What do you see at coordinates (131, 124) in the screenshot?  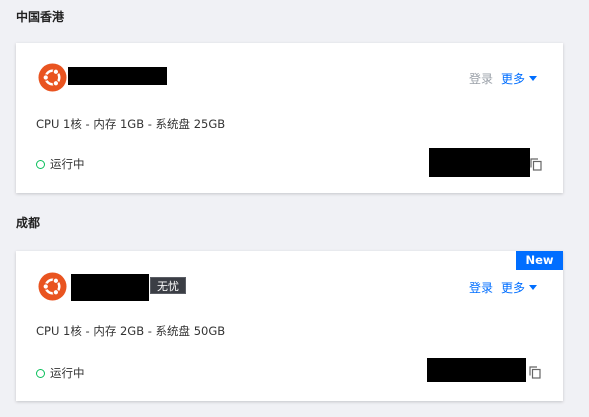 I see `instance-spec: CPU 1核 - 内存 1GB - 系统盘 25GB` at bounding box center [131, 124].